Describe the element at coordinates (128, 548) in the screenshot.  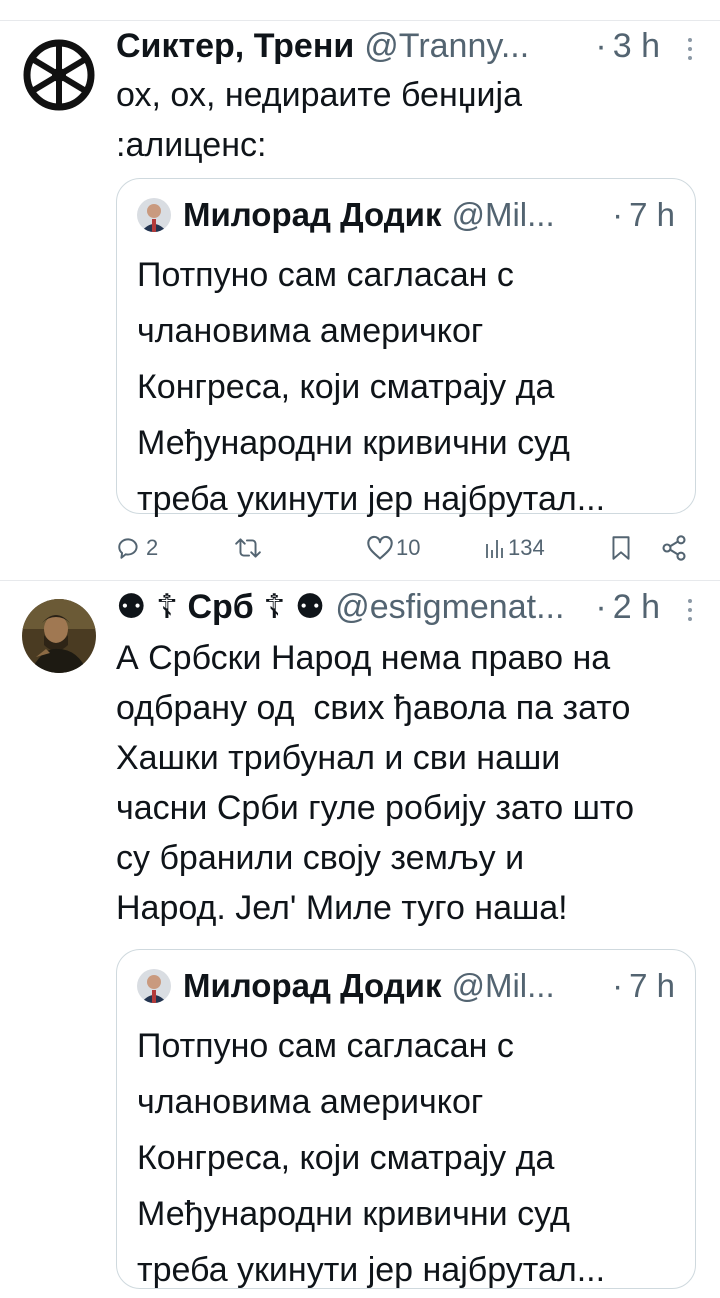
I see `reply-icon` at that location.